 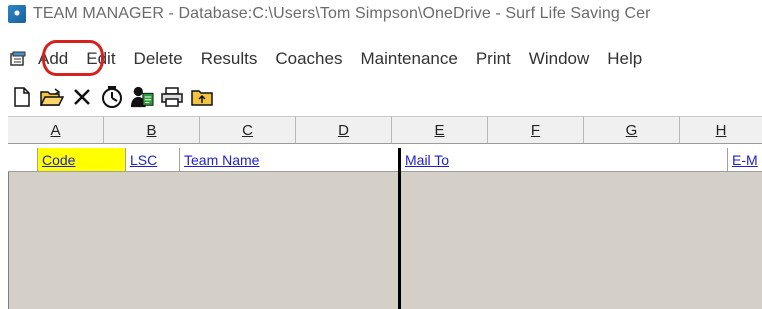 I want to click on column-letter-header: A B C D E F G H, so click(x=385, y=130).